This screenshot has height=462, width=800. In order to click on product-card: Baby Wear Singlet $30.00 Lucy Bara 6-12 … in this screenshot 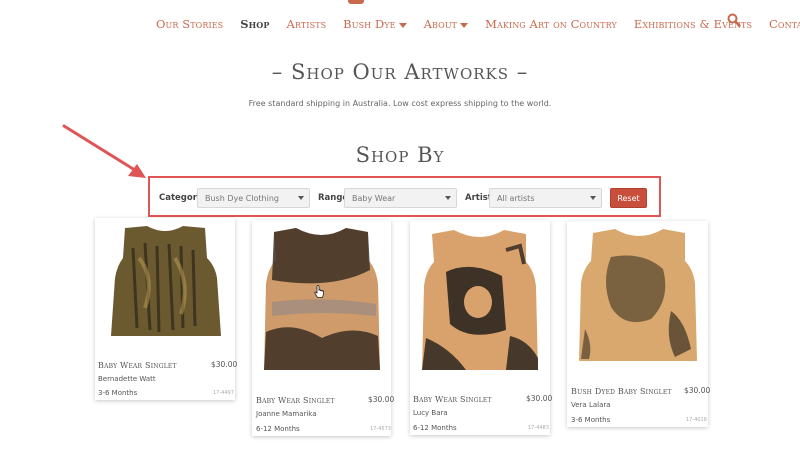, I will do `click(481, 327)`.